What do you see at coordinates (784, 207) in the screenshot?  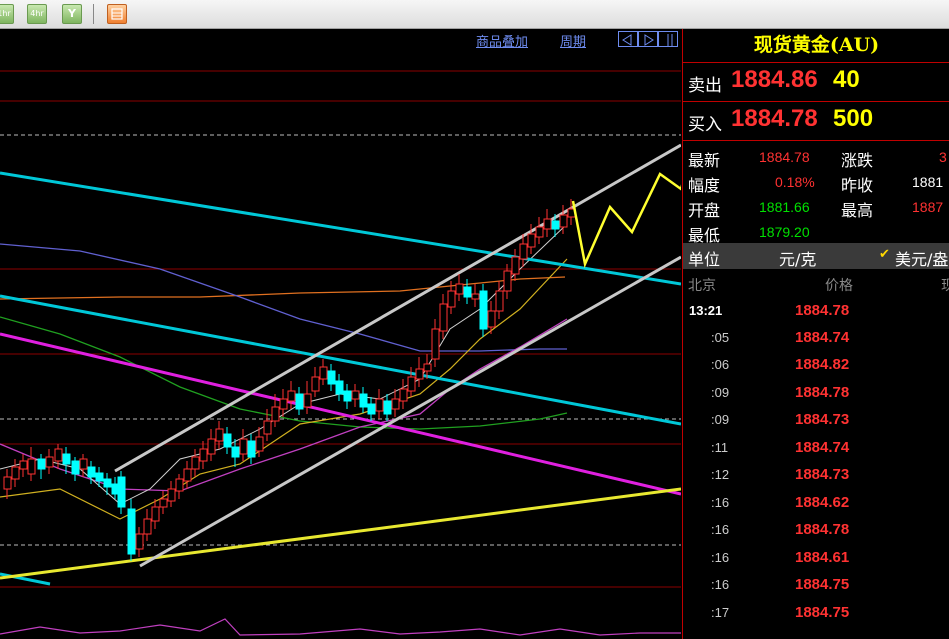 I see `open-value: 1881.66` at bounding box center [784, 207].